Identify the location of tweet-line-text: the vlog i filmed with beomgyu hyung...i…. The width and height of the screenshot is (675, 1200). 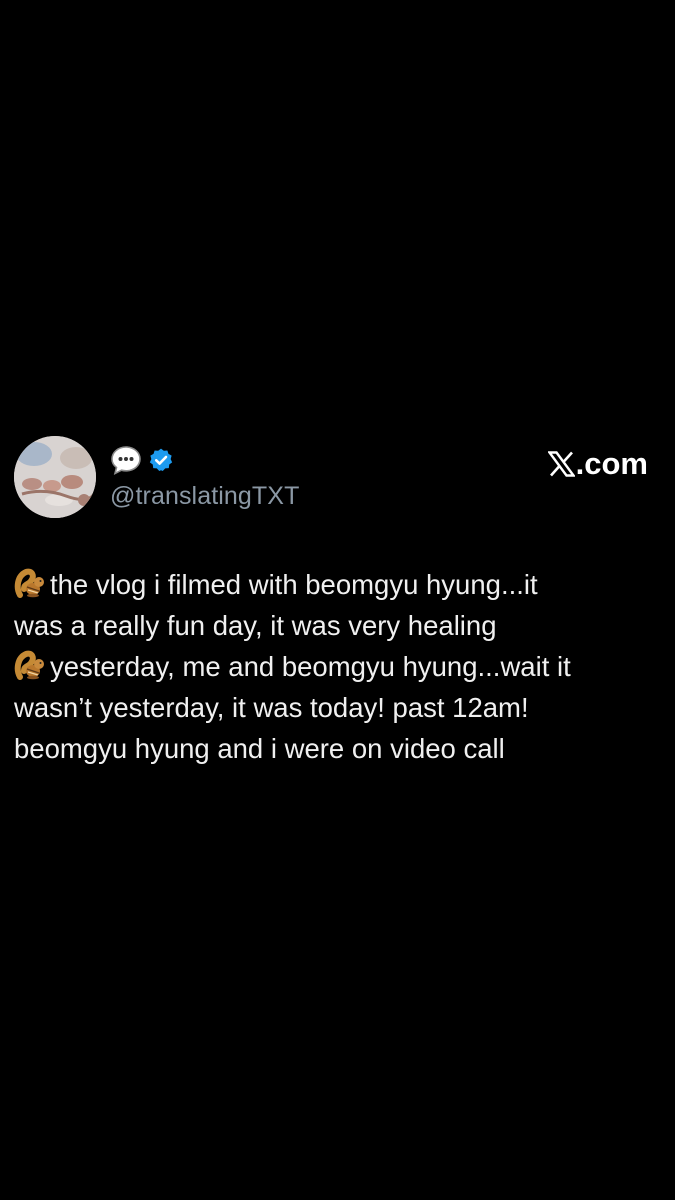
(294, 584).